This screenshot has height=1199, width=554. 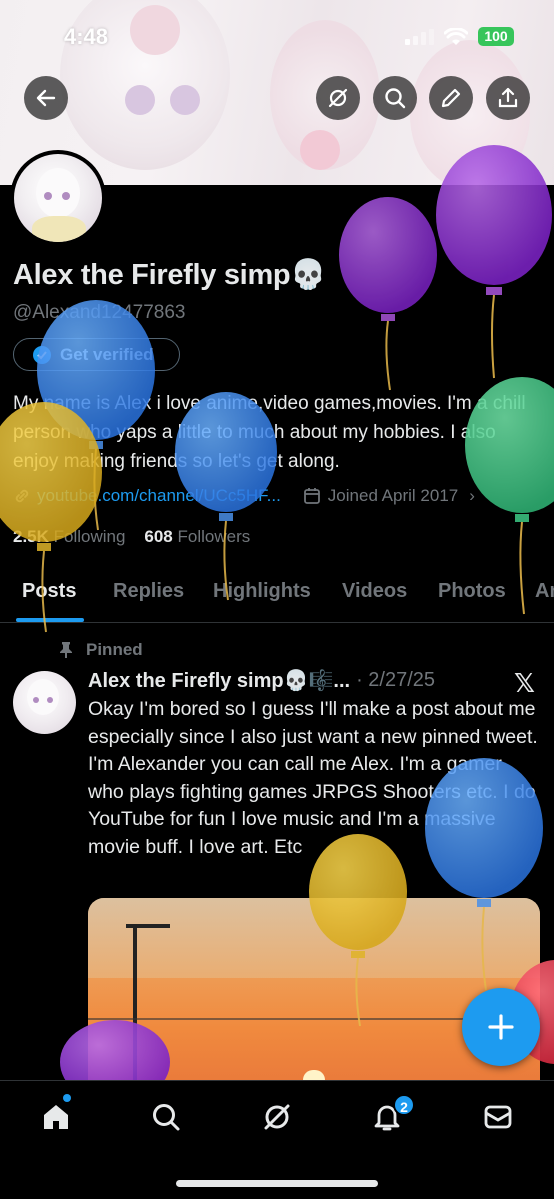 I want to click on plus-icon, so click(x=501, y=1027).